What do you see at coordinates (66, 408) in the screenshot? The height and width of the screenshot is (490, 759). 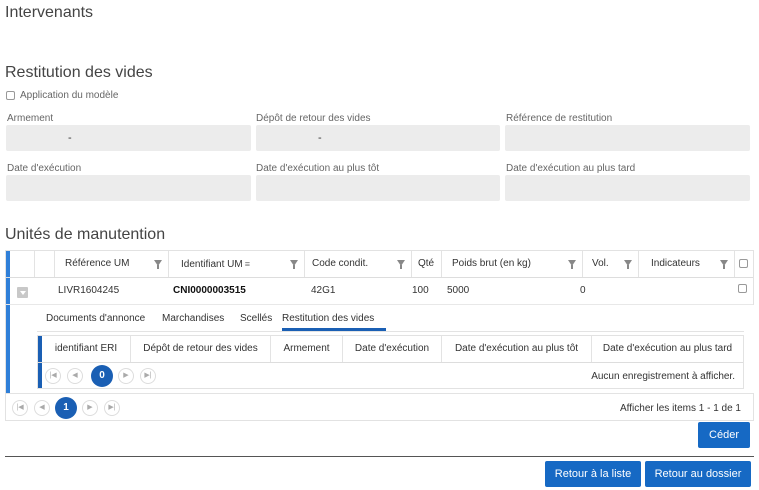 I see `page-number: 1` at bounding box center [66, 408].